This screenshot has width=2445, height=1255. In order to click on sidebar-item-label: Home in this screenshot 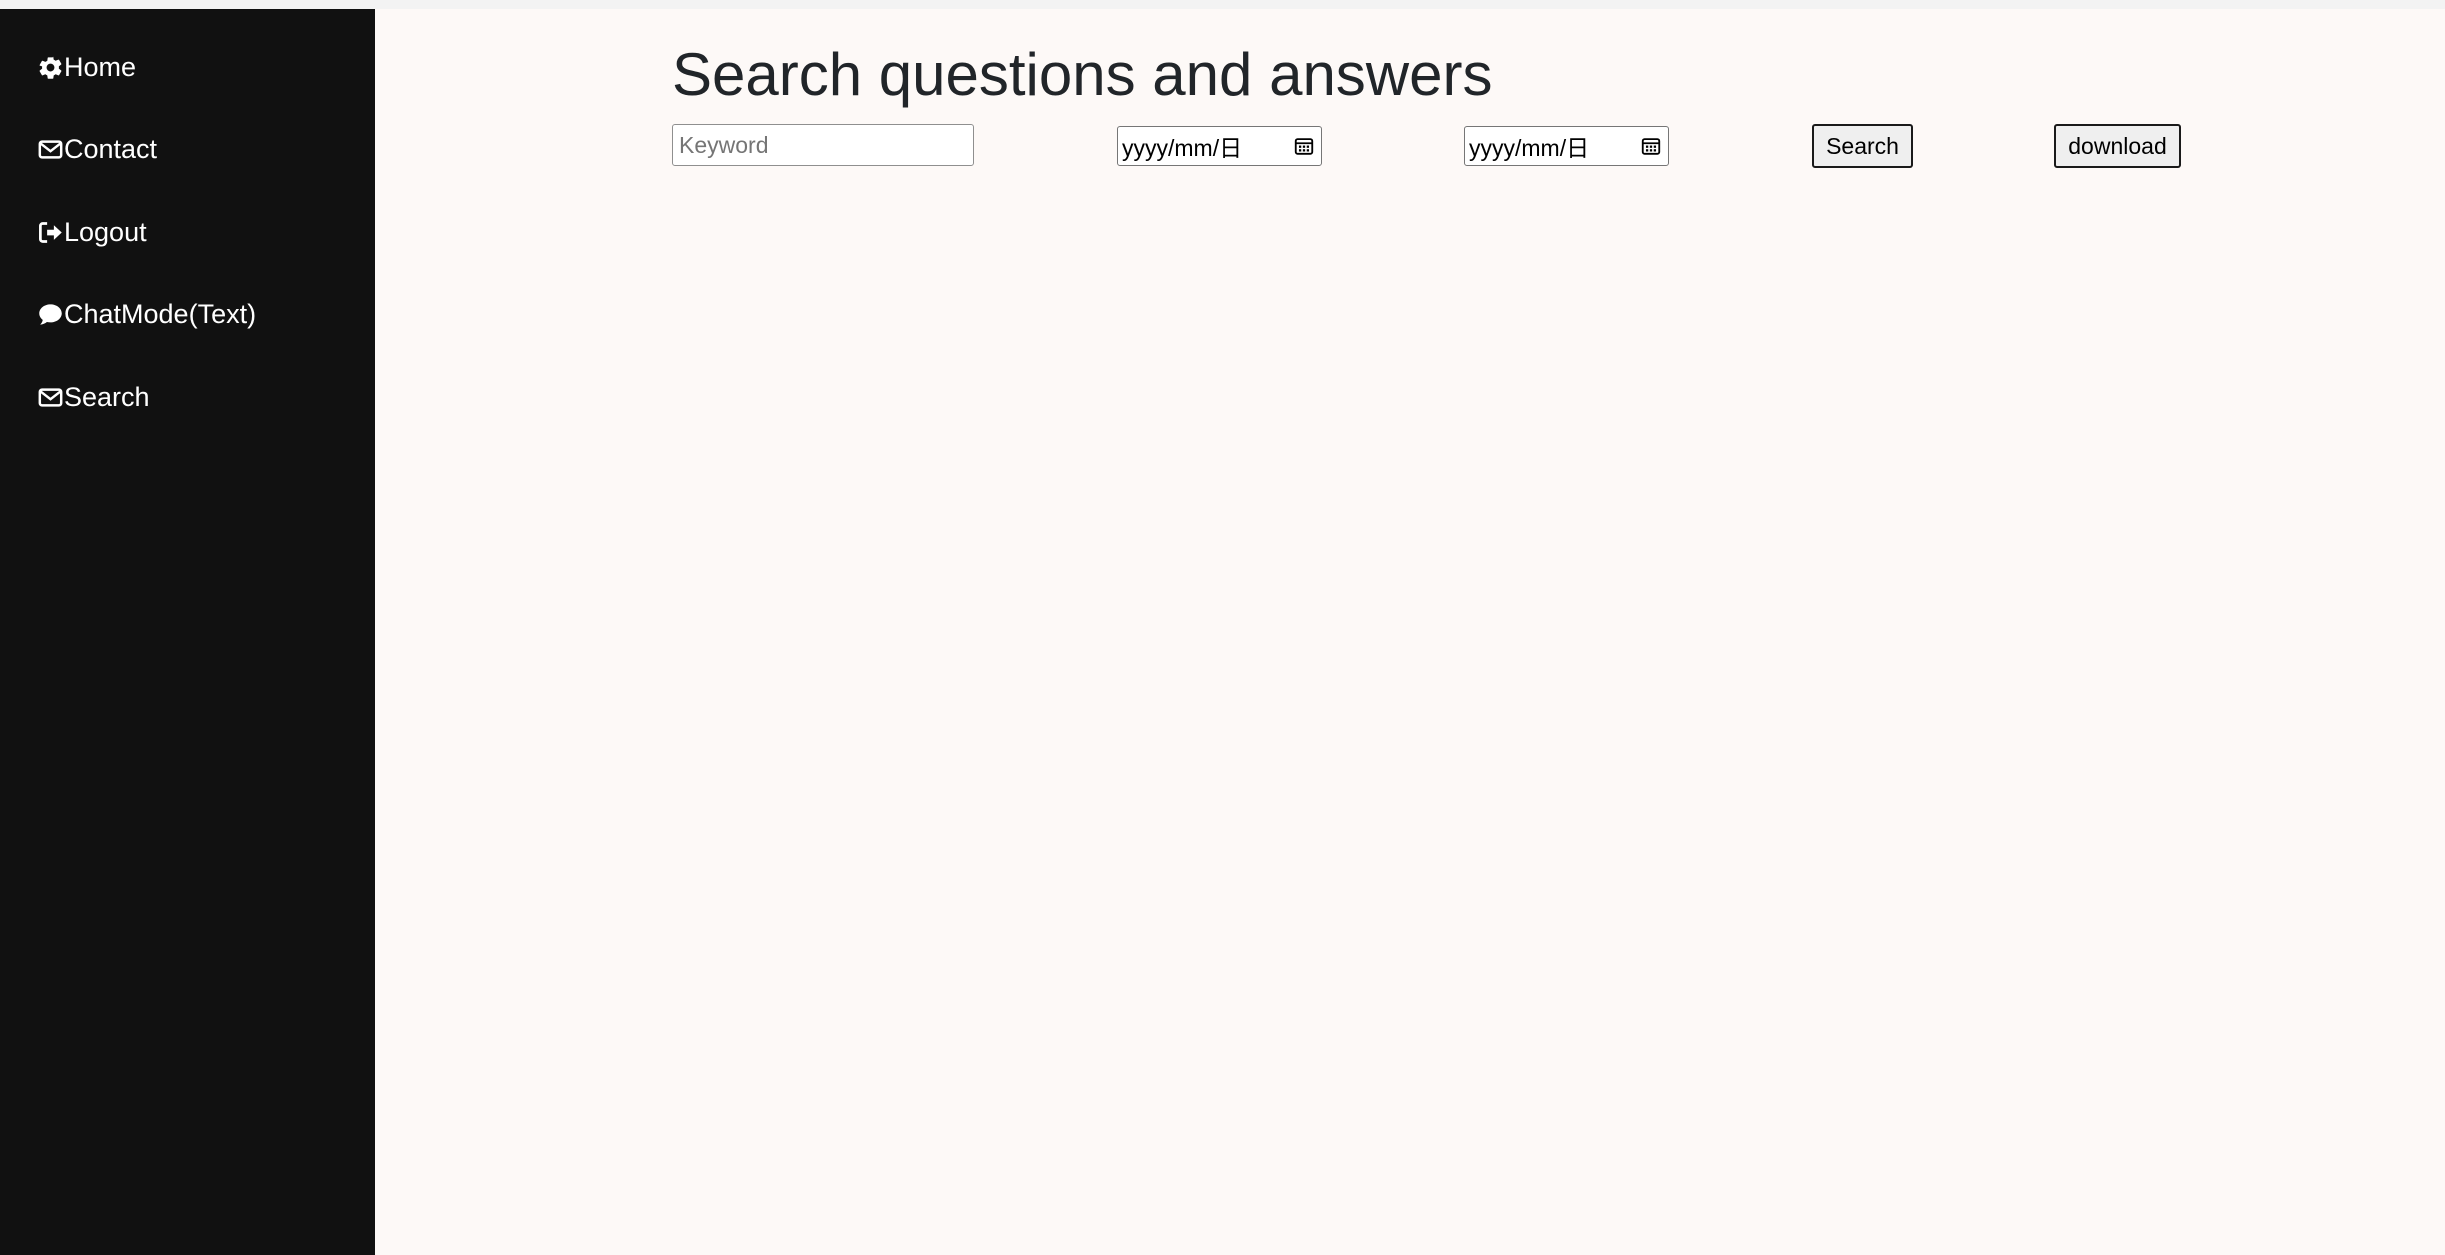, I will do `click(100, 66)`.